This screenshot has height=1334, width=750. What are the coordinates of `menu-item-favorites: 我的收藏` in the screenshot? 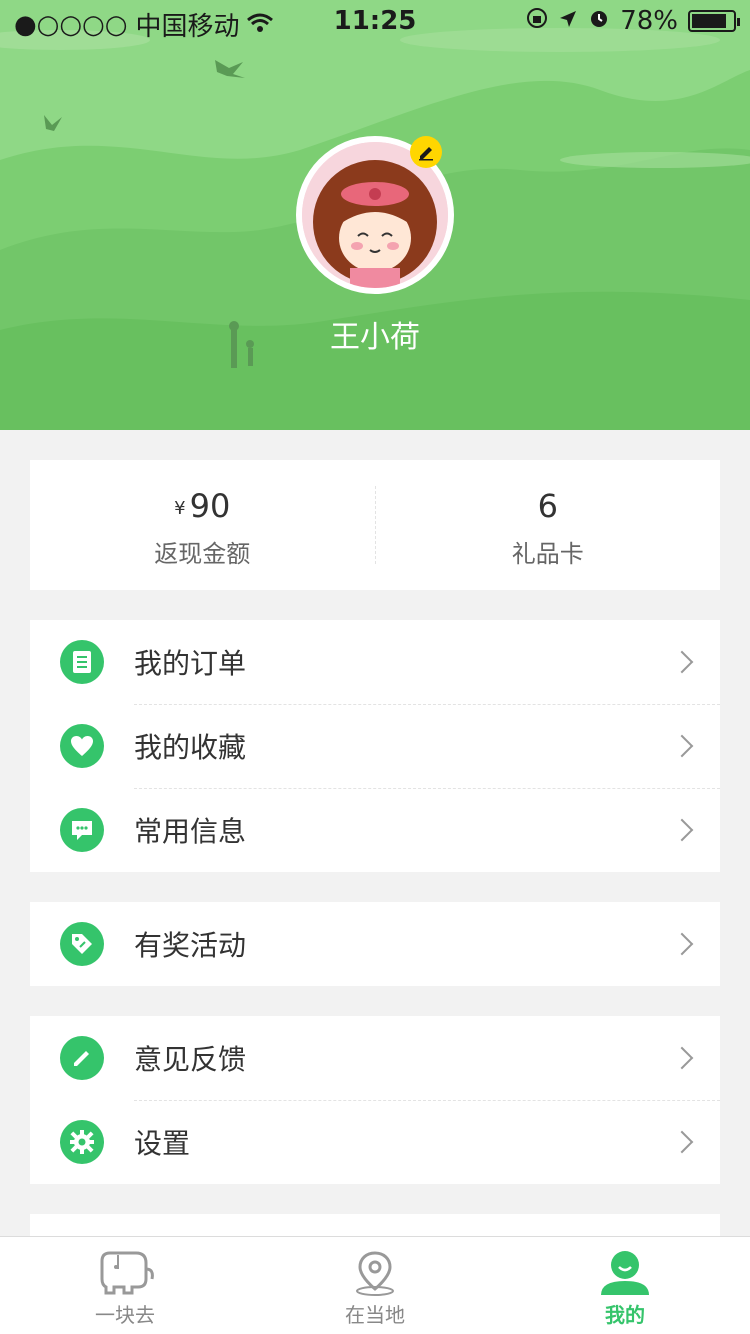 It's located at (375, 746).